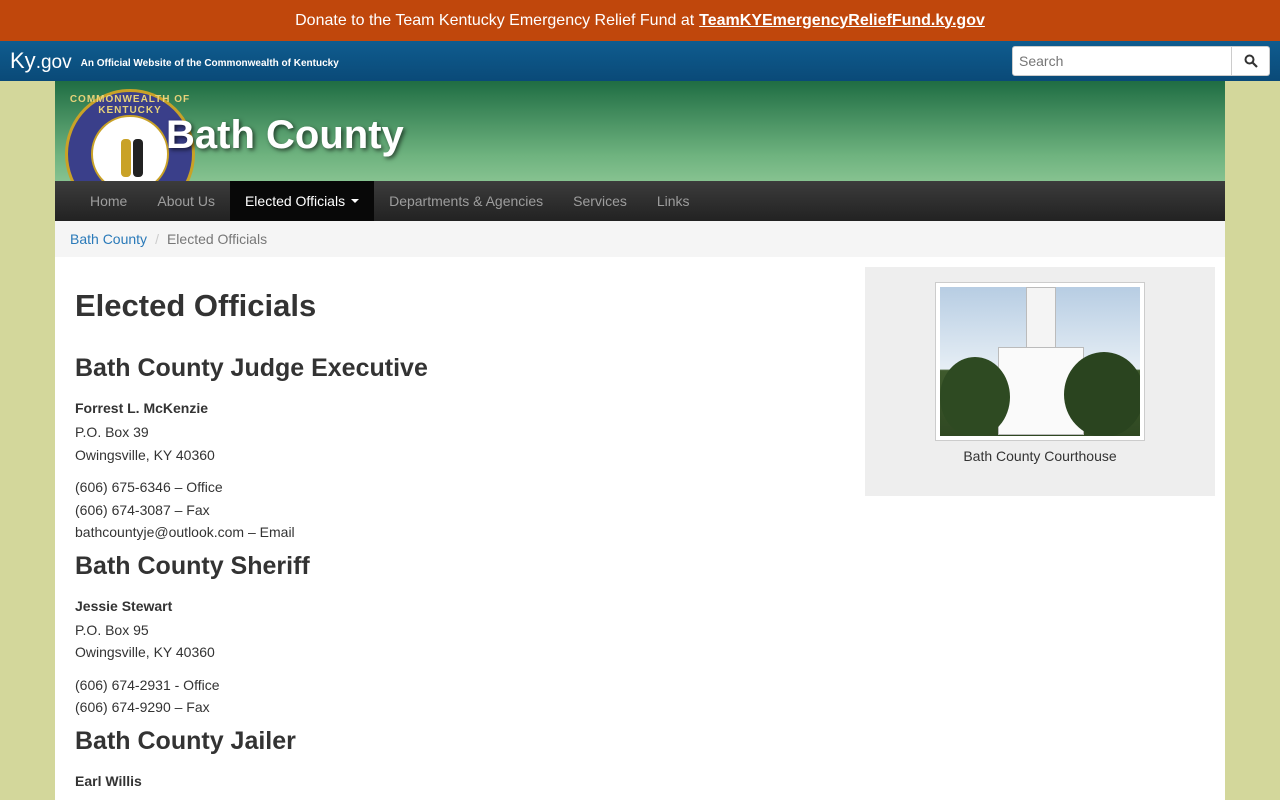 The width and height of the screenshot is (1280, 800). Describe the element at coordinates (124, 605) in the screenshot. I see `official-name: Jessie Stewart` at that location.